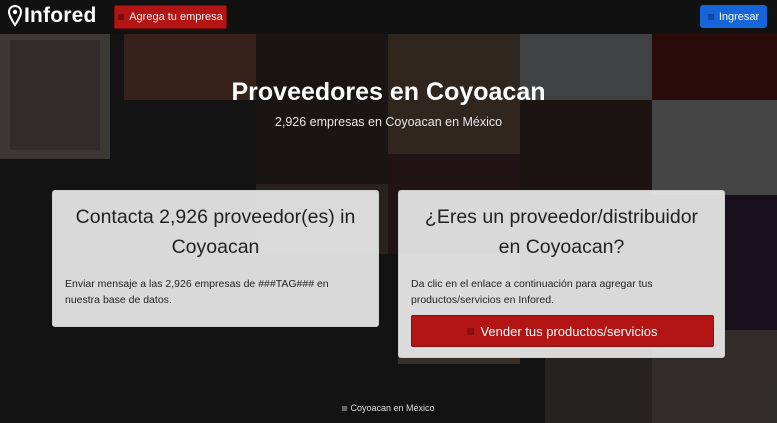 The image size is (777, 423). I want to click on login-label: Ingresar, so click(739, 16).